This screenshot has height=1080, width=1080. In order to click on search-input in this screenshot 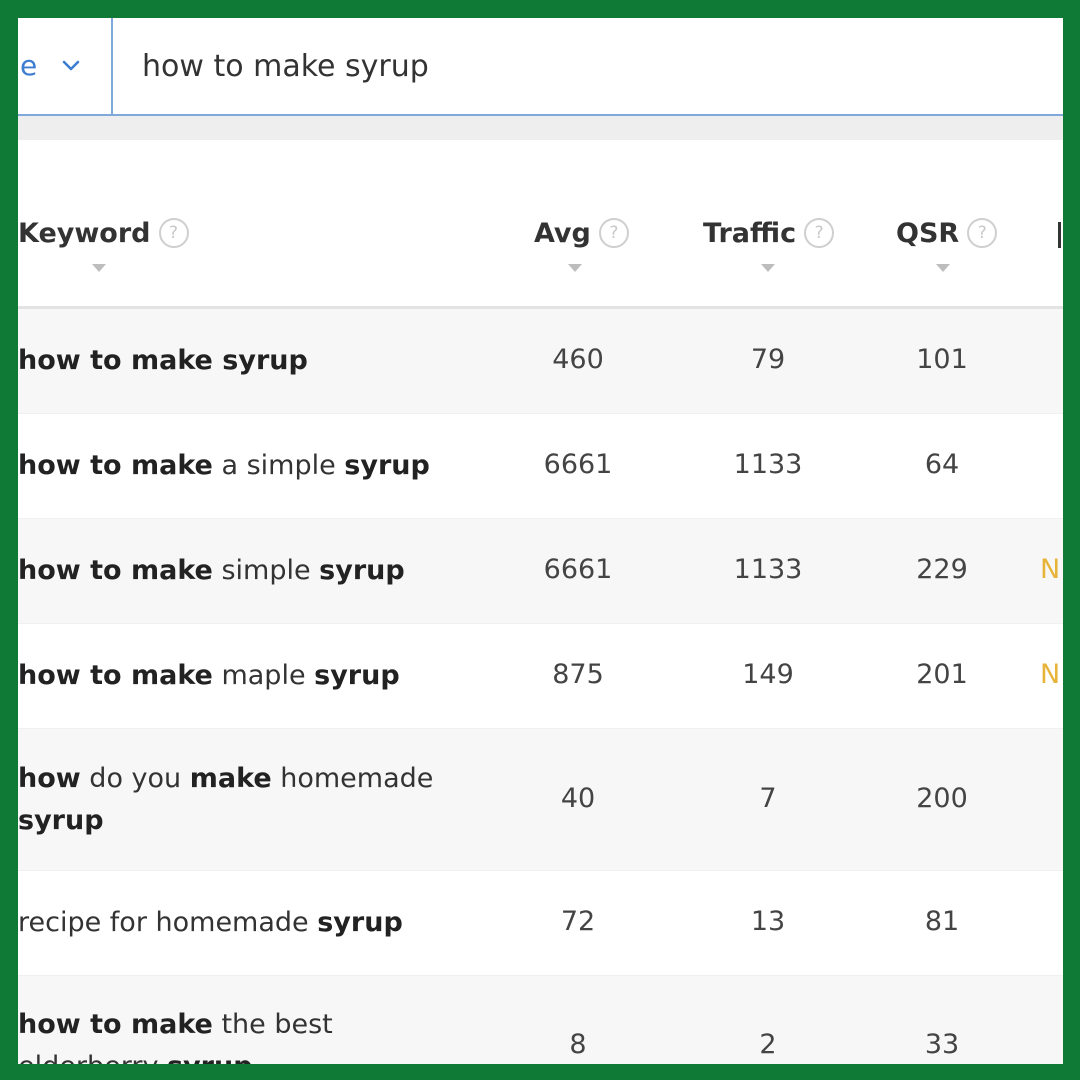, I will do `click(588, 66)`.